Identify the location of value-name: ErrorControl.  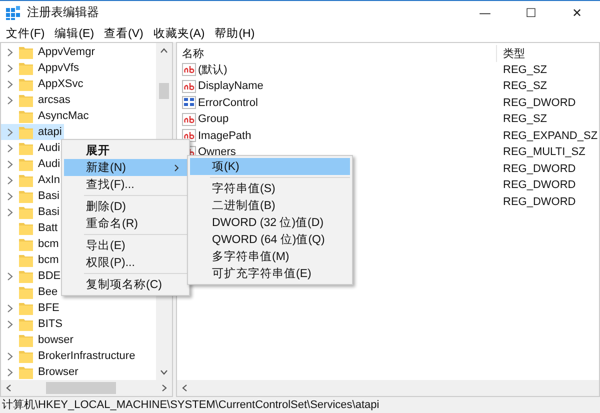
(228, 102).